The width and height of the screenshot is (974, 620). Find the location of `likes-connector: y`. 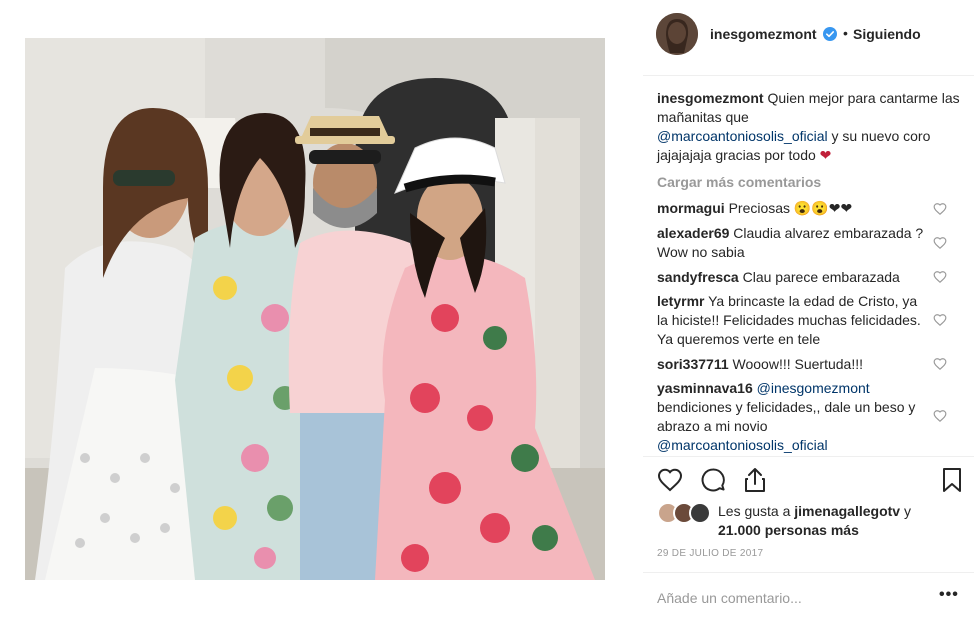

likes-connector: y is located at coordinates (907, 511).